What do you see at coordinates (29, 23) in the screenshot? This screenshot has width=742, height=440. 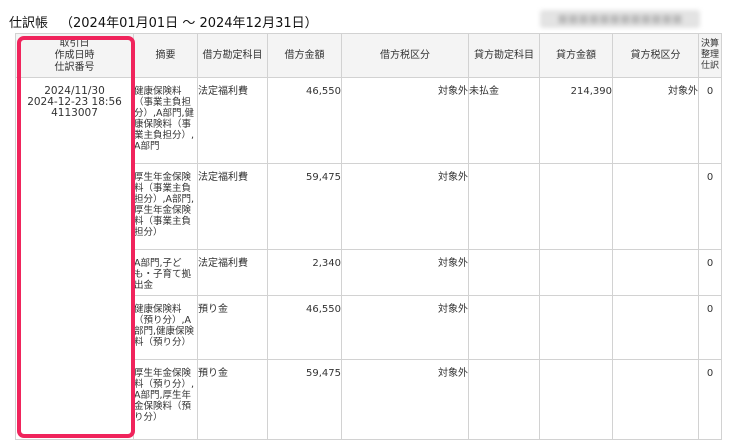 I see `journal-title: 仕訳帳` at bounding box center [29, 23].